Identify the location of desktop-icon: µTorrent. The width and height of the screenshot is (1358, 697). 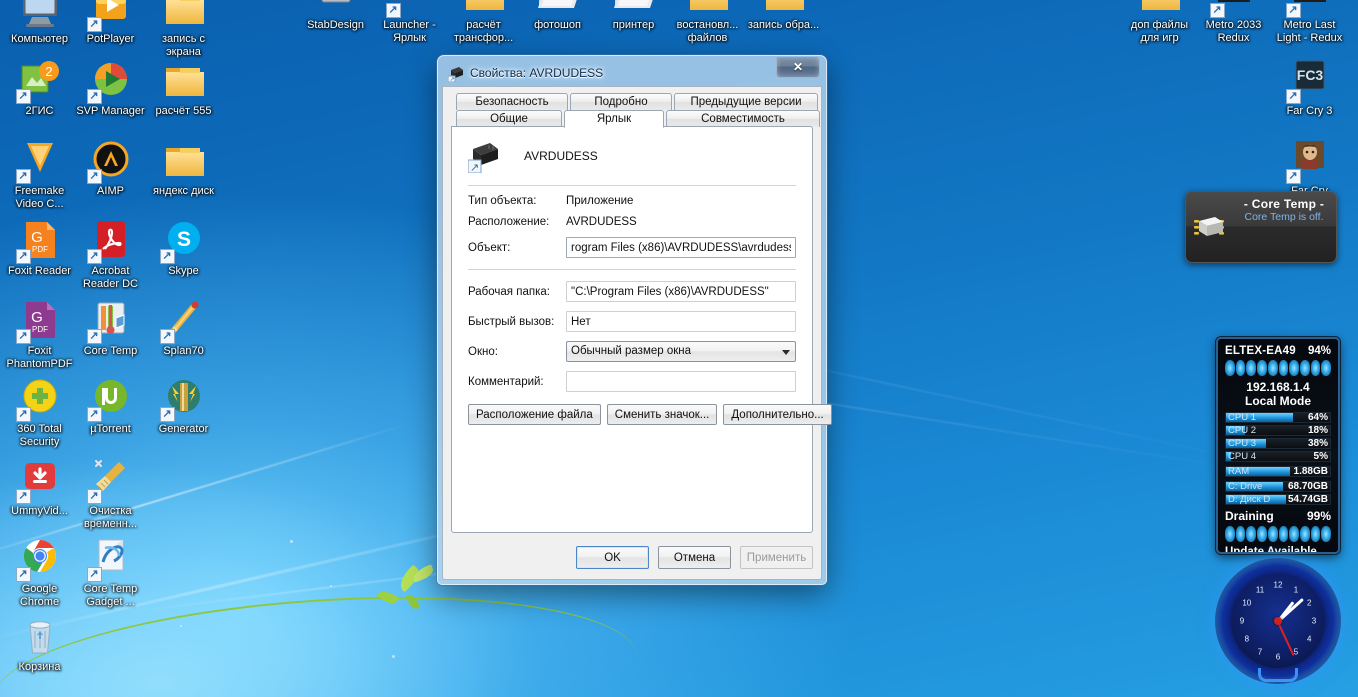
(110, 405).